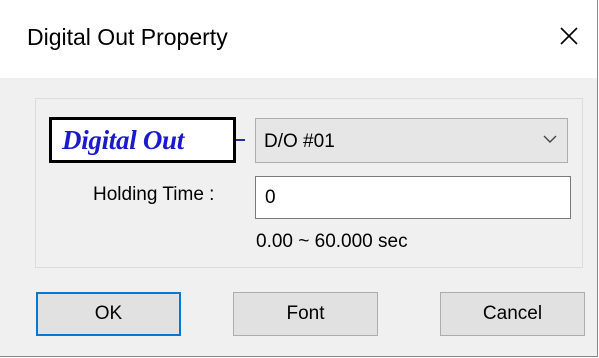  Describe the element at coordinates (550, 139) in the screenshot. I see `chevron-down-icon` at that location.